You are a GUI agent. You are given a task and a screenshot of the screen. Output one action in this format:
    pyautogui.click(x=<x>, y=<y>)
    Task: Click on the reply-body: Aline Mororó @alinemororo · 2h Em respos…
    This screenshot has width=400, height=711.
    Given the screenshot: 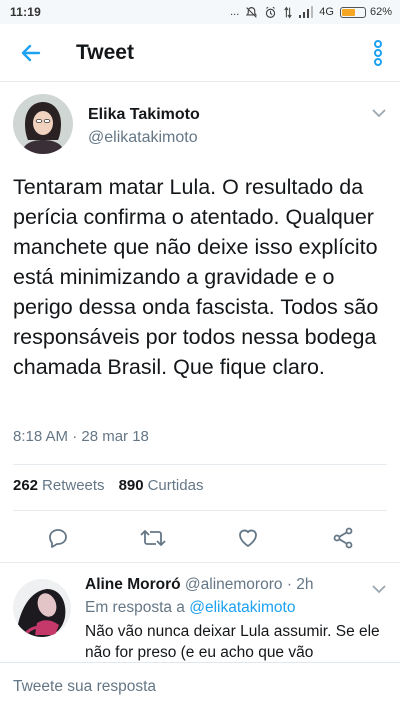 What is the action you would take?
    pyautogui.click(x=235, y=619)
    